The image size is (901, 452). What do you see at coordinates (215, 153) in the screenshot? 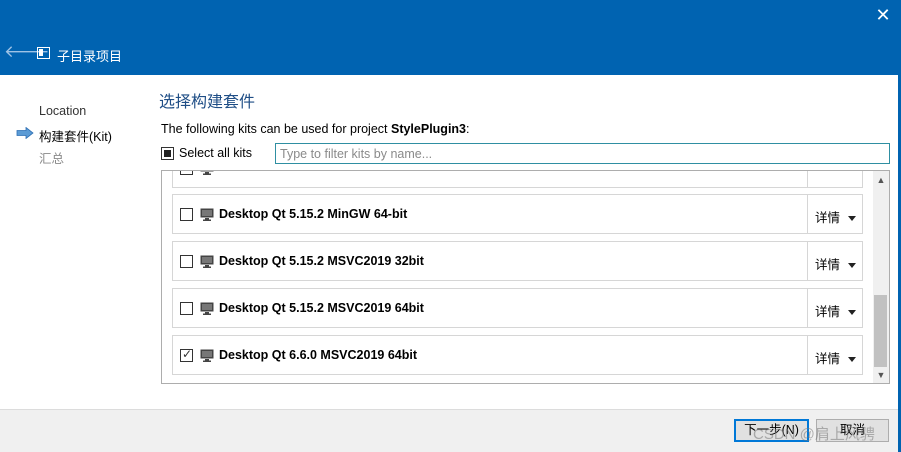
I see `select-all-label: Select all kits` at bounding box center [215, 153].